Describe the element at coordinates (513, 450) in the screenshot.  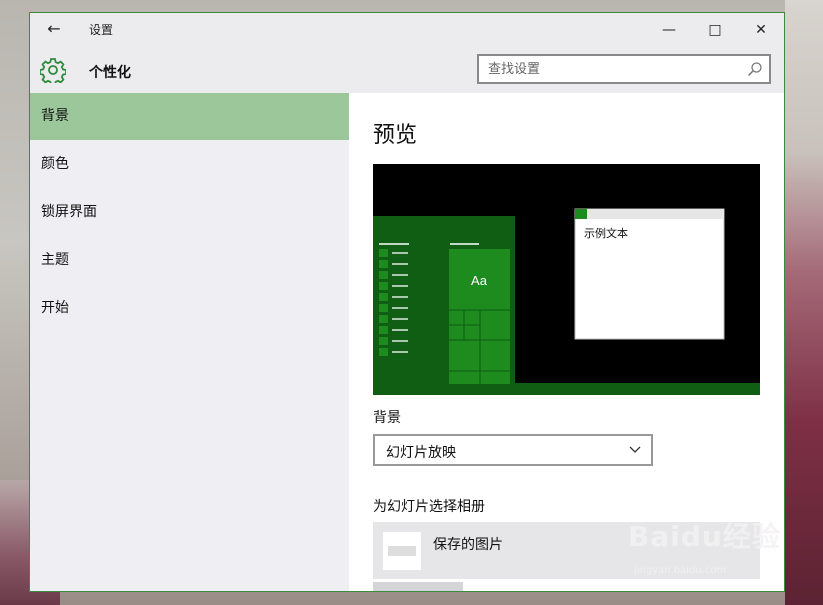
I see `background-select: 幻灯片放映` at that location.